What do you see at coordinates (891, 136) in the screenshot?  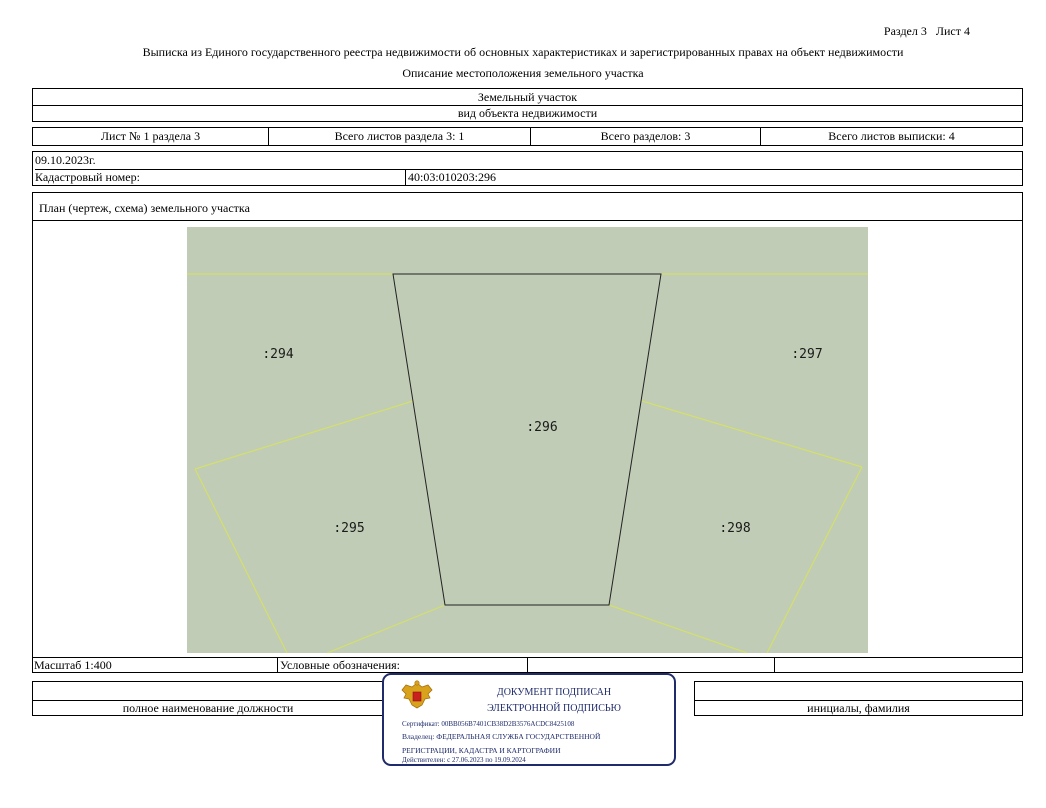 I see `total-sheets-extract: Всего листов выписки: 4` at bounding box center [891, 136].